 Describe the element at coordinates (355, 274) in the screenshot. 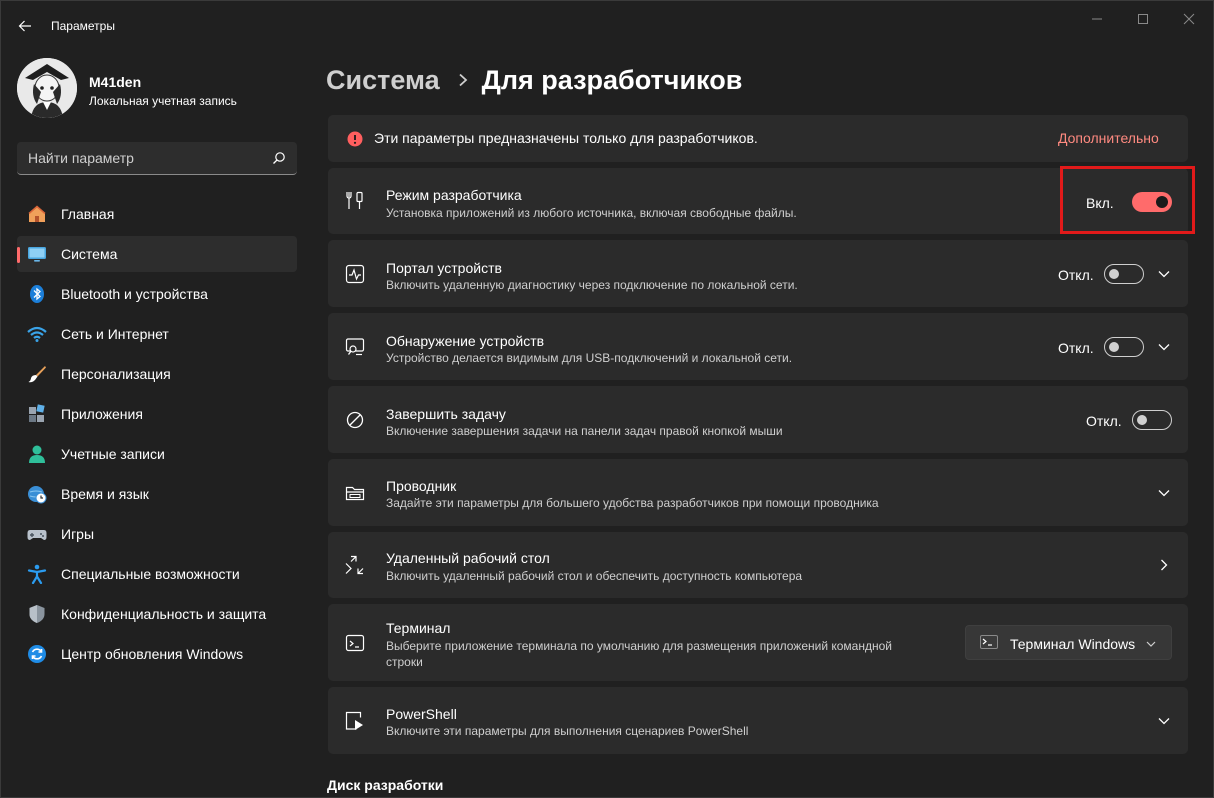

I see `pulse-monitor-icon` at that location.